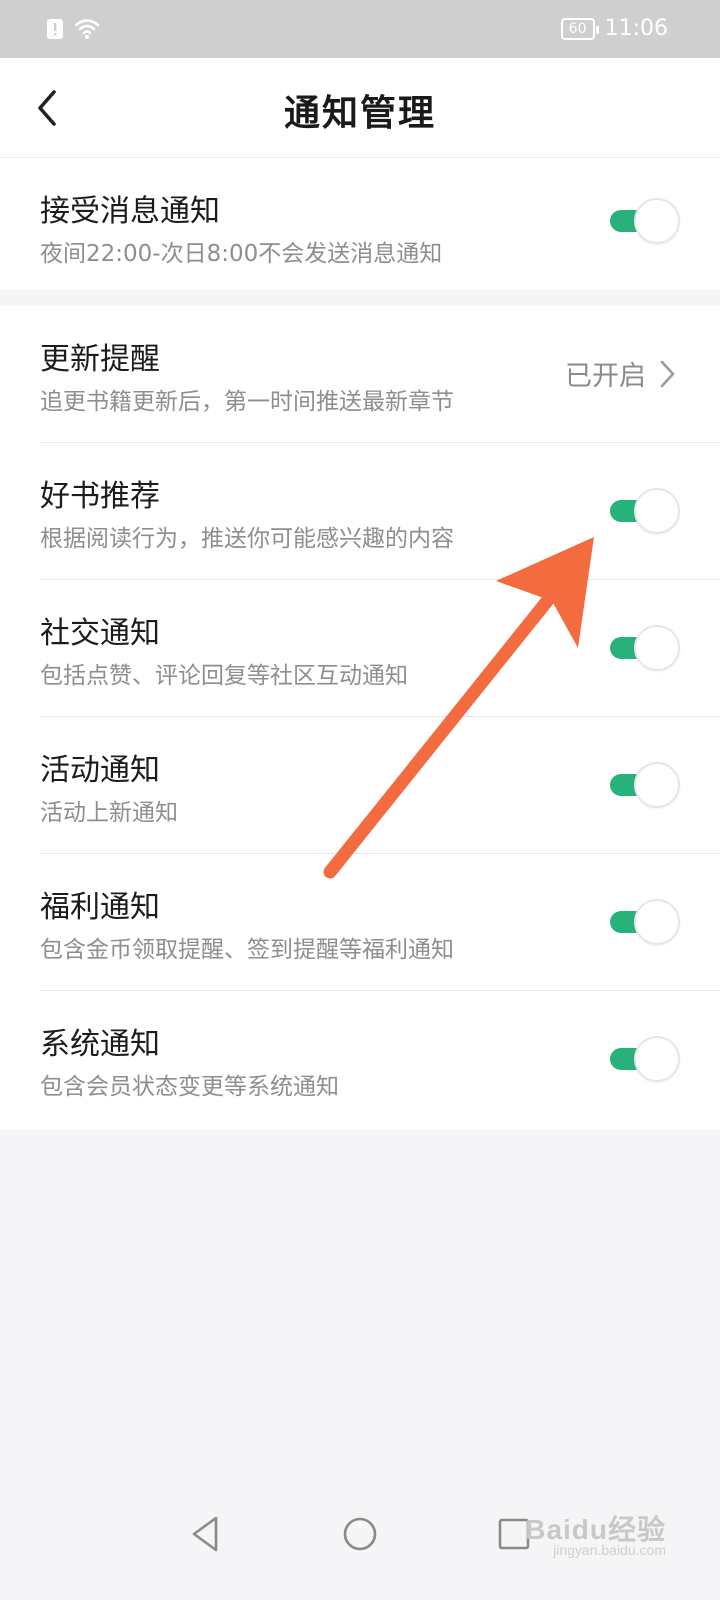  I want to click on setting-row-social: 社交通知 包括点赞、评论回复等社区互动通知, so click(360, 648).